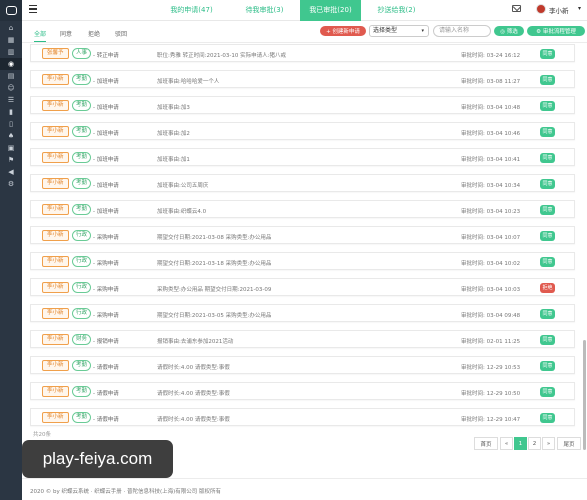 This screenshot has width=587, height=500. Describe the element at coordinates (106, 56) in the screenshot. I see `request-type: - 转正申请` at that location.